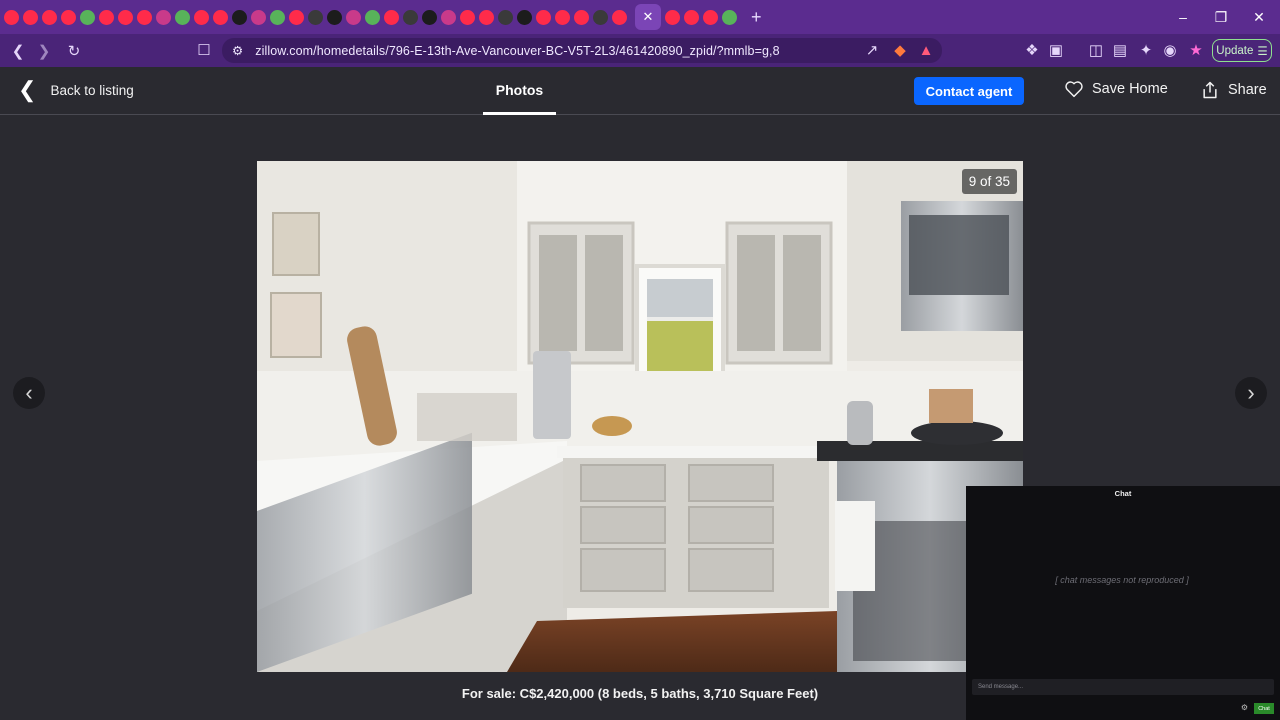 The height and width of the screenshot is (720, 1280). What do you see at coordinates (1264, 708) in the screenshot?
I see `chat-send-button: Chat` at bounding box center [1264, 708].